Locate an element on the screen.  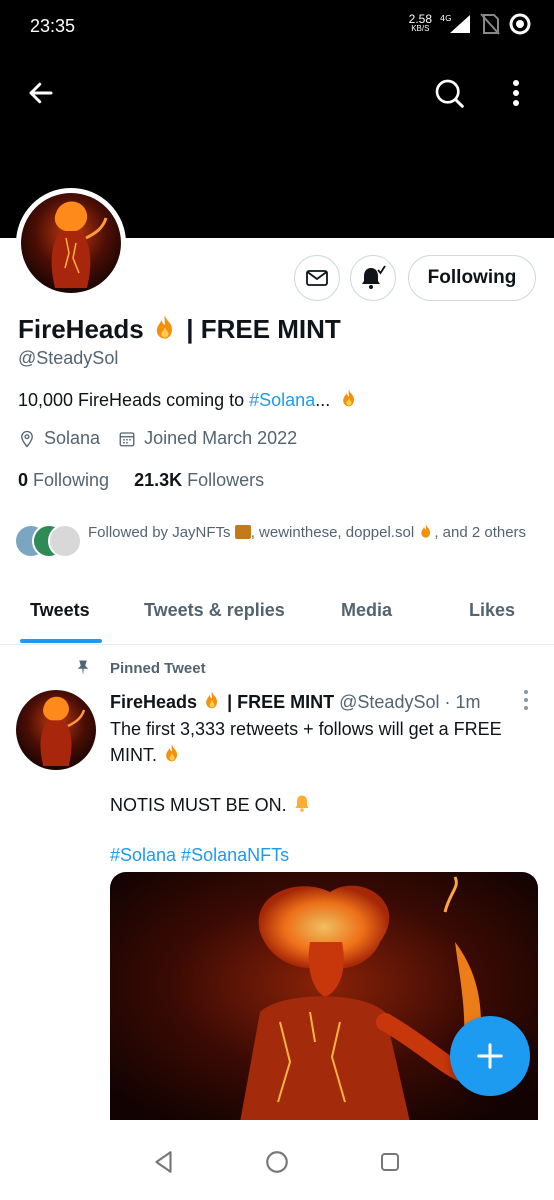
calendar-icon is located at coordinates (127, 438).